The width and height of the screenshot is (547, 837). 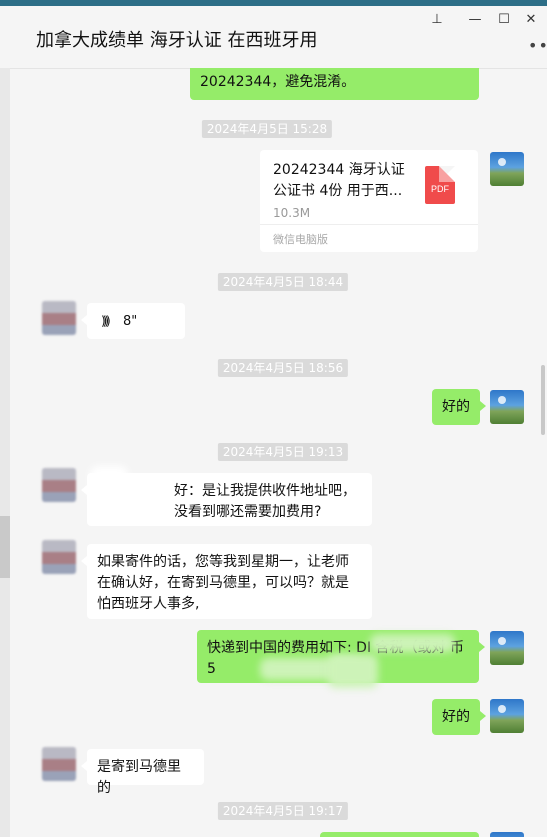 What do you see at coordinates (177, 40) in the screenshot?
I see `chat-title: 加拿大成绩单 海牙认证 在西班牙用` at bounding box center [177, 40].